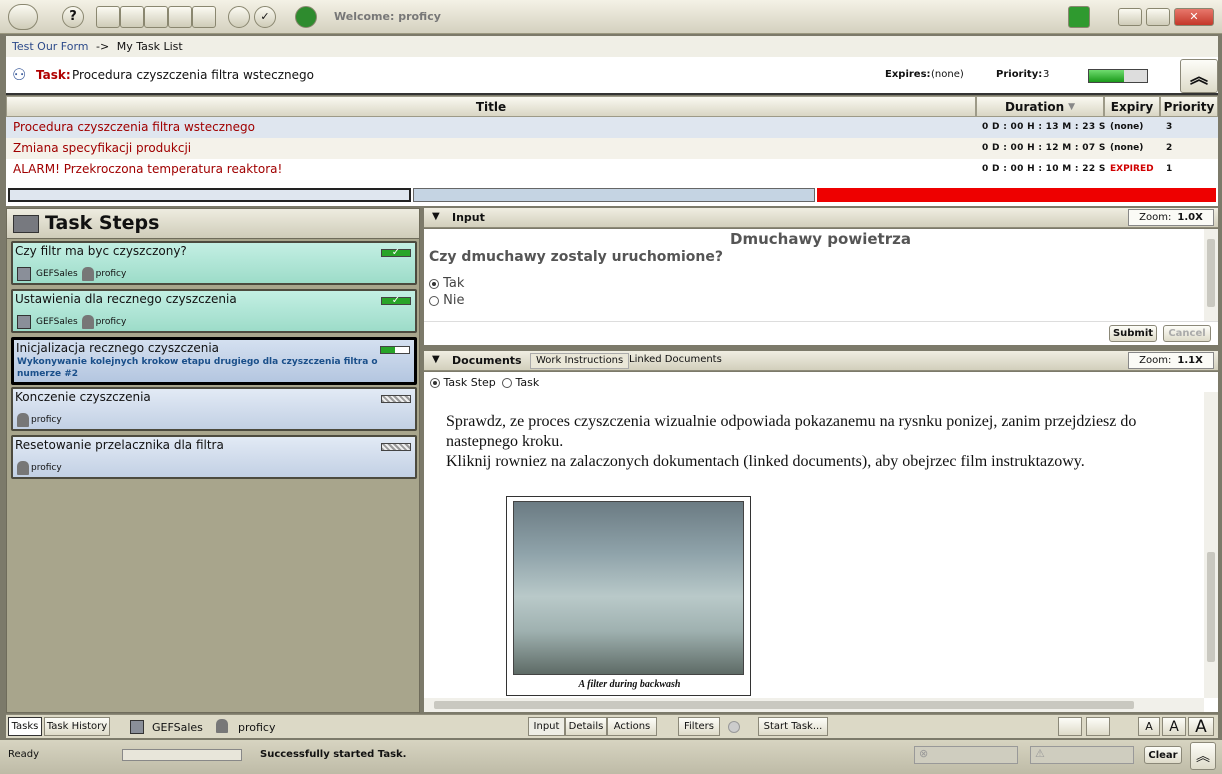  What do you see at coordinates (1190, 360) in the screenshot?
I see `zoom-value: 1.1X` at bounding box center [1190, 360].